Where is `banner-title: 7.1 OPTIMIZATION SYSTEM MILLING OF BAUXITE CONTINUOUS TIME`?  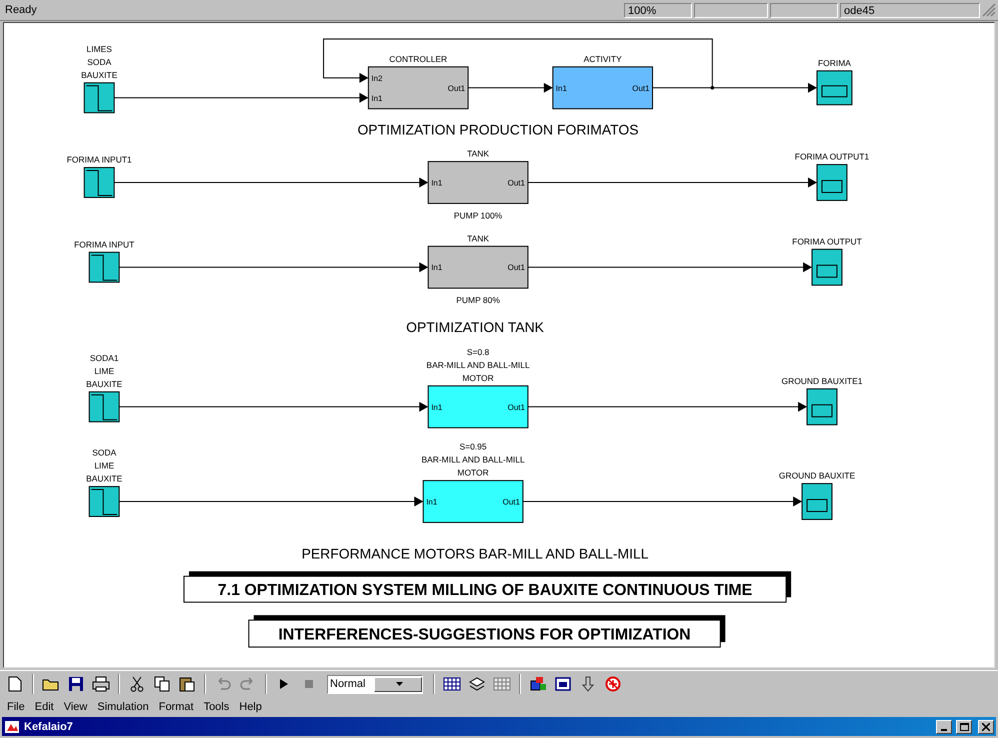
banner-title: 7.1 OPTIMIZATION SYSTEM MILLING OF BAUXITE CONTINUOUS TIME is located at coordinates (485, 591).